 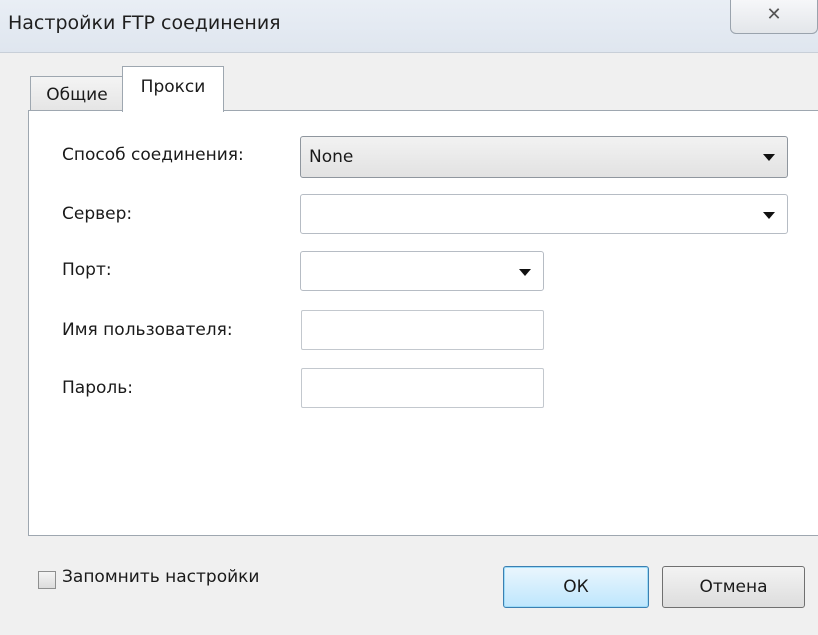 What do you see at coordinates (774, 14) in the screenshot?
I see `close-icon: ✕` at bounding box center [774, 14].